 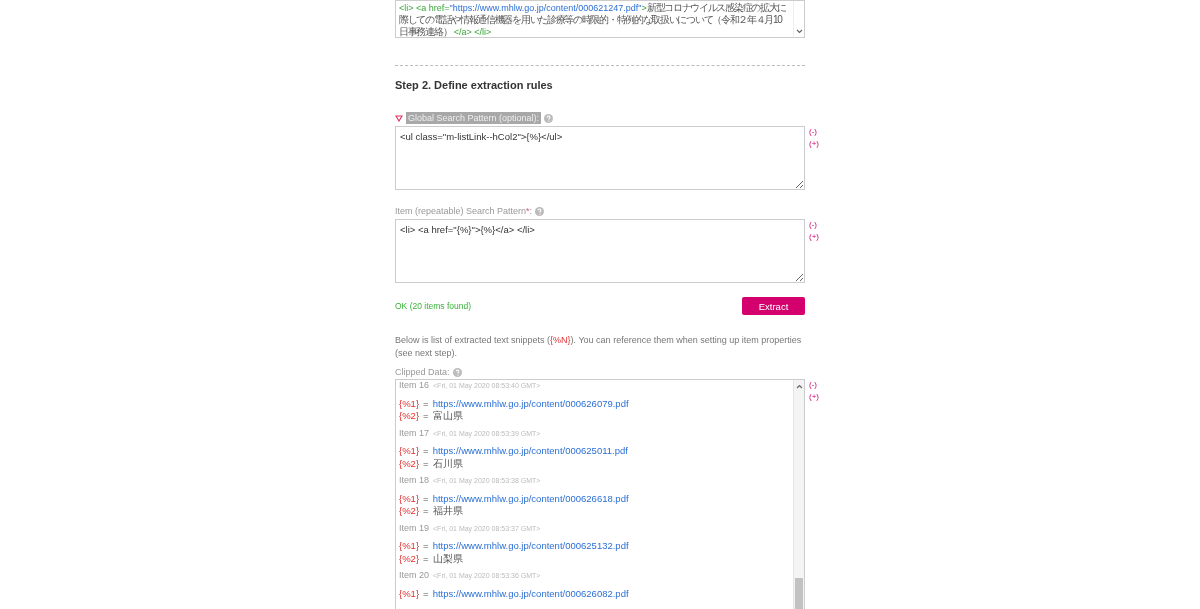 I want to click on status-text: OK (20 items found), so click(x=433, y=306).